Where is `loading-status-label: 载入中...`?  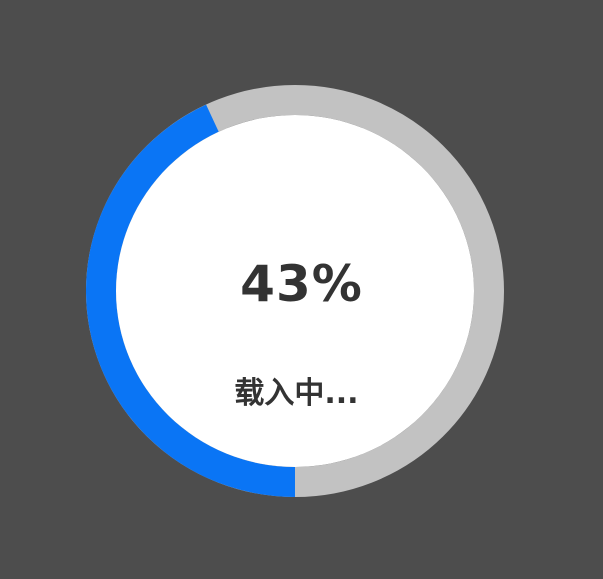
loading-status-label: 载入中... is located at coordinates (296, 393).